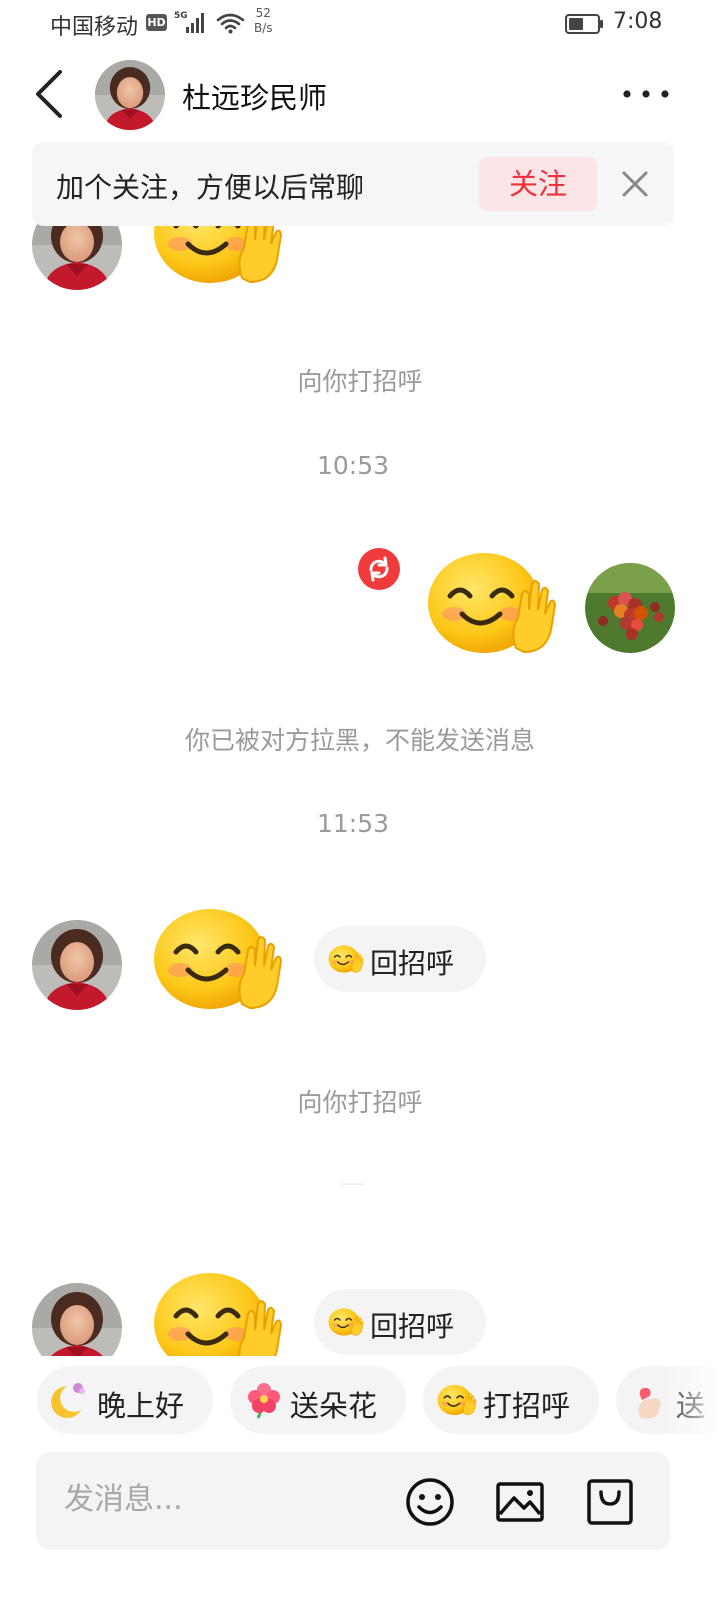  Describe the element at coordinates (264, 1401) in the screenshot. I see `flower-icon` at that location.